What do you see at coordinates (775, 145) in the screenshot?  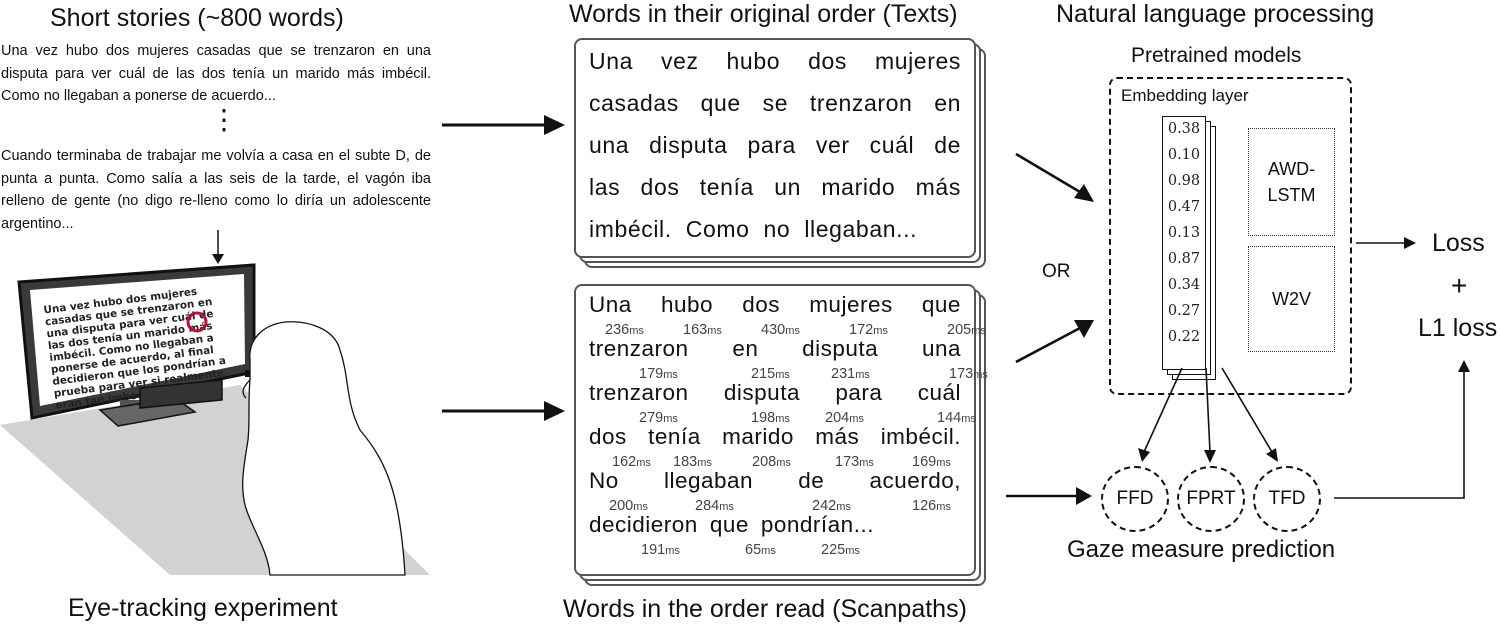 I see `text-line: una disputa para ver cuál de` at bounding box center [775, 145].